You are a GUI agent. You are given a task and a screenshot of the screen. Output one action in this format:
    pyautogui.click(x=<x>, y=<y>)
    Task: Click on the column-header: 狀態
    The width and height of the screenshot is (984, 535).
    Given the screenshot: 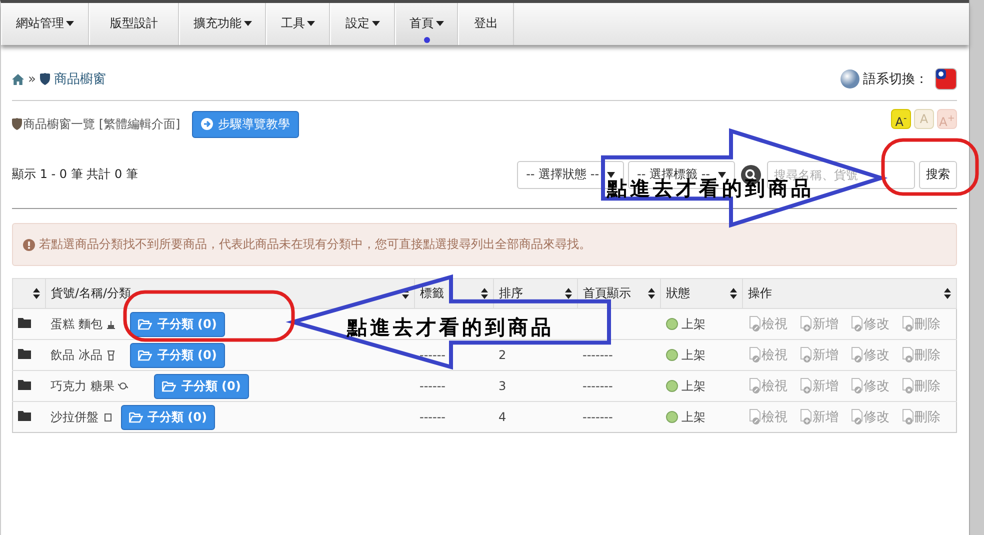 What is the action you would take?
    pyautogui.click(x=678, y=293)
    